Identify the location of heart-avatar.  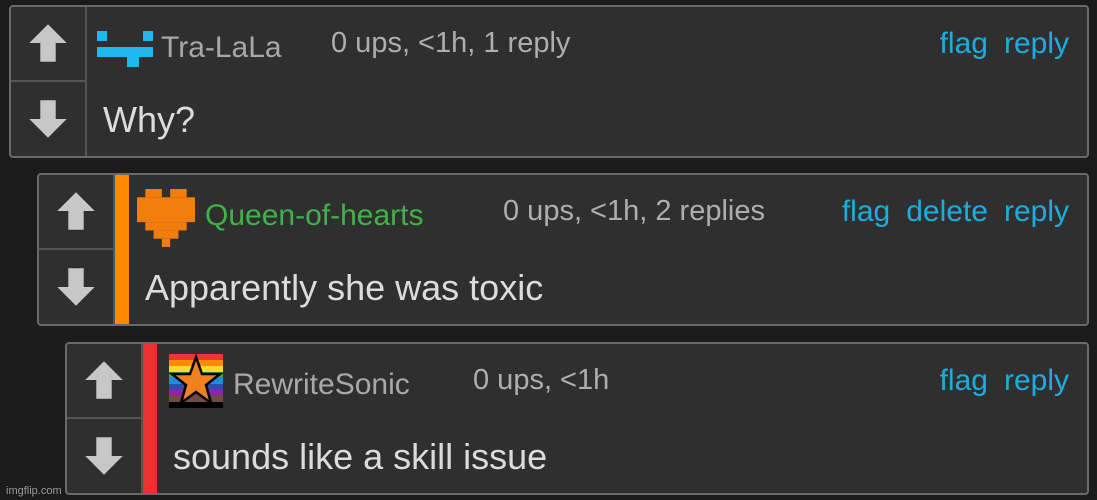
(166, 218).